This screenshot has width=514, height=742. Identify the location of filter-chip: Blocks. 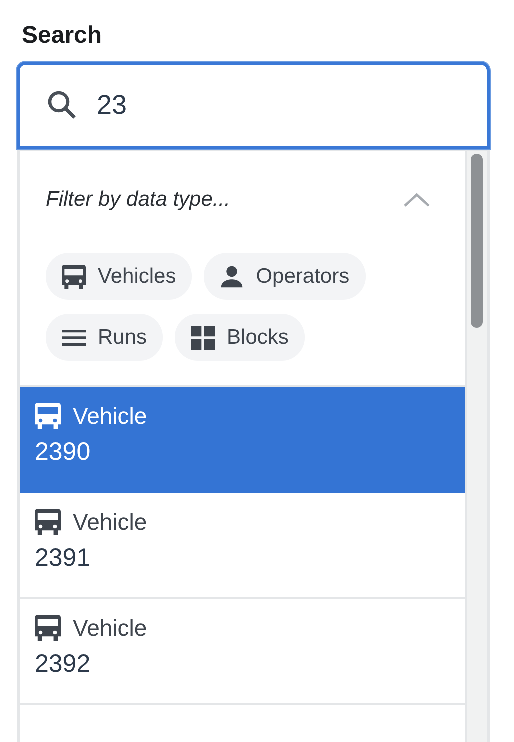
(240, 337).